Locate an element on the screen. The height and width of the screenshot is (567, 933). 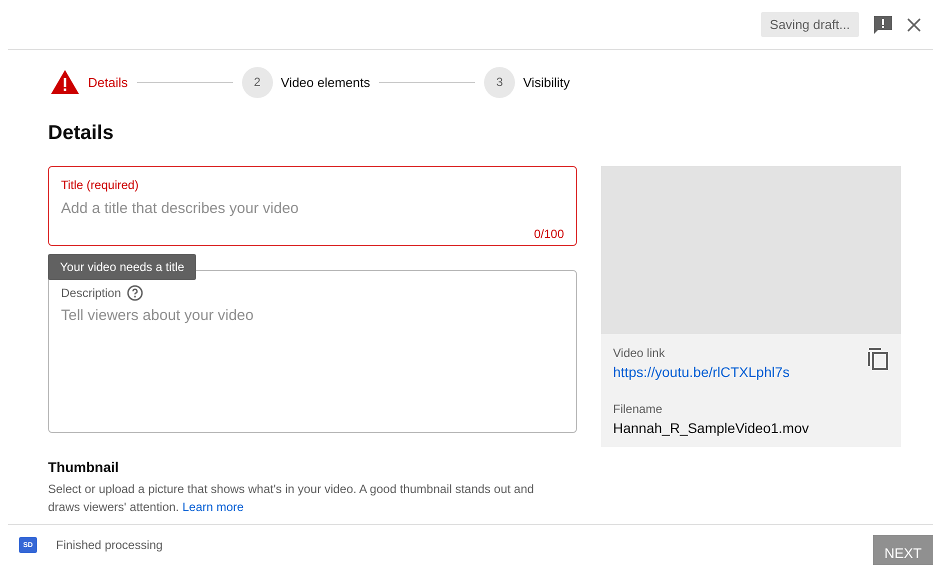
video-link: https://youtu.be/rlCTXLphl7s is located at coordinates (701, 372).